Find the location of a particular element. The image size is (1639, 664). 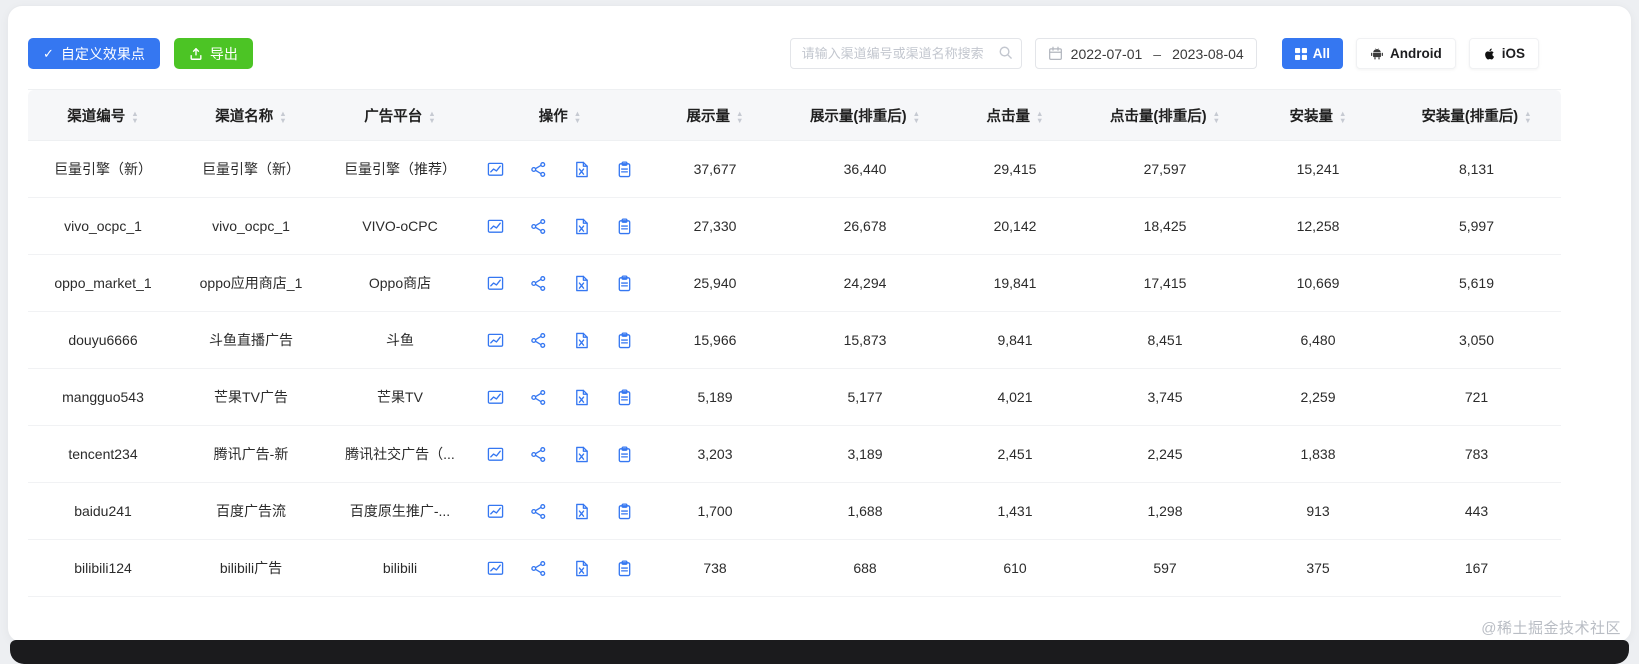

cell-channel-id: baidu241 is located at coordinates (103, 511).